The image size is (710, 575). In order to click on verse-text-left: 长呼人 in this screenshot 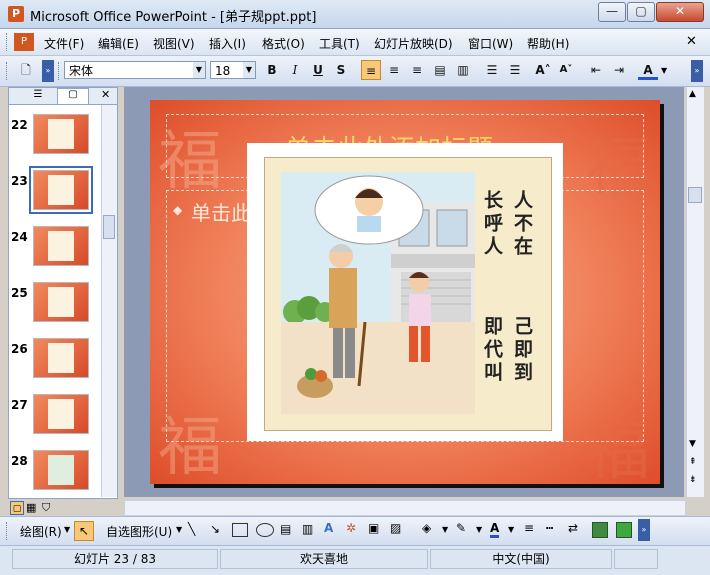, I will do `click(492, 224)`.